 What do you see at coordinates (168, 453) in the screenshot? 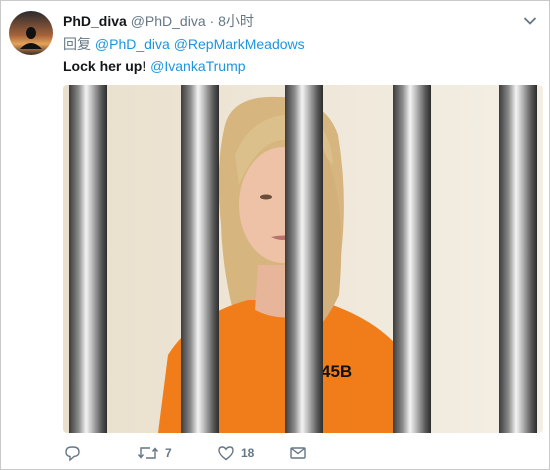
I see `retweet-count: 7` at bounding box center [168, 453].